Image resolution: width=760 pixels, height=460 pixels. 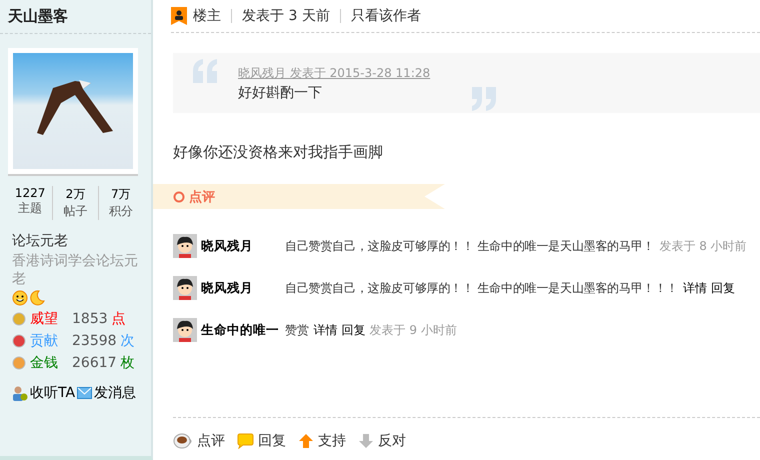 I want to click on comment-author: 生命中的唯一, so click(x=240, y=330).